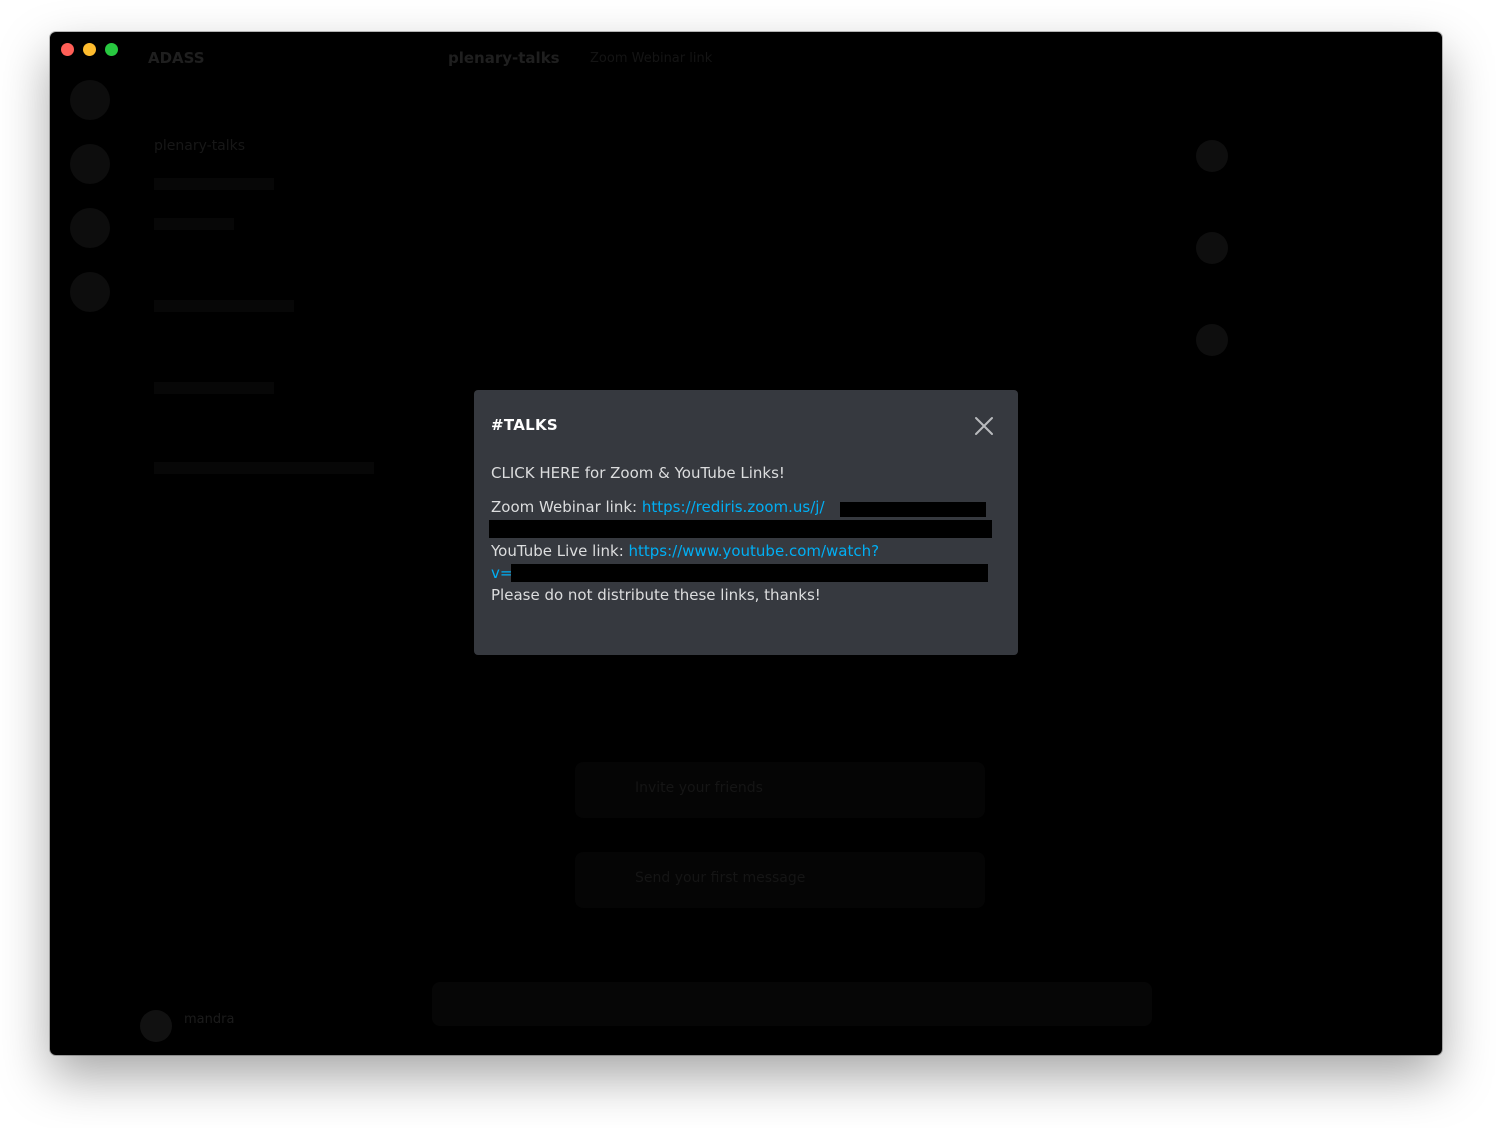 The image size is (1496, 1128). I want to click on close-button, so click(984, 426).